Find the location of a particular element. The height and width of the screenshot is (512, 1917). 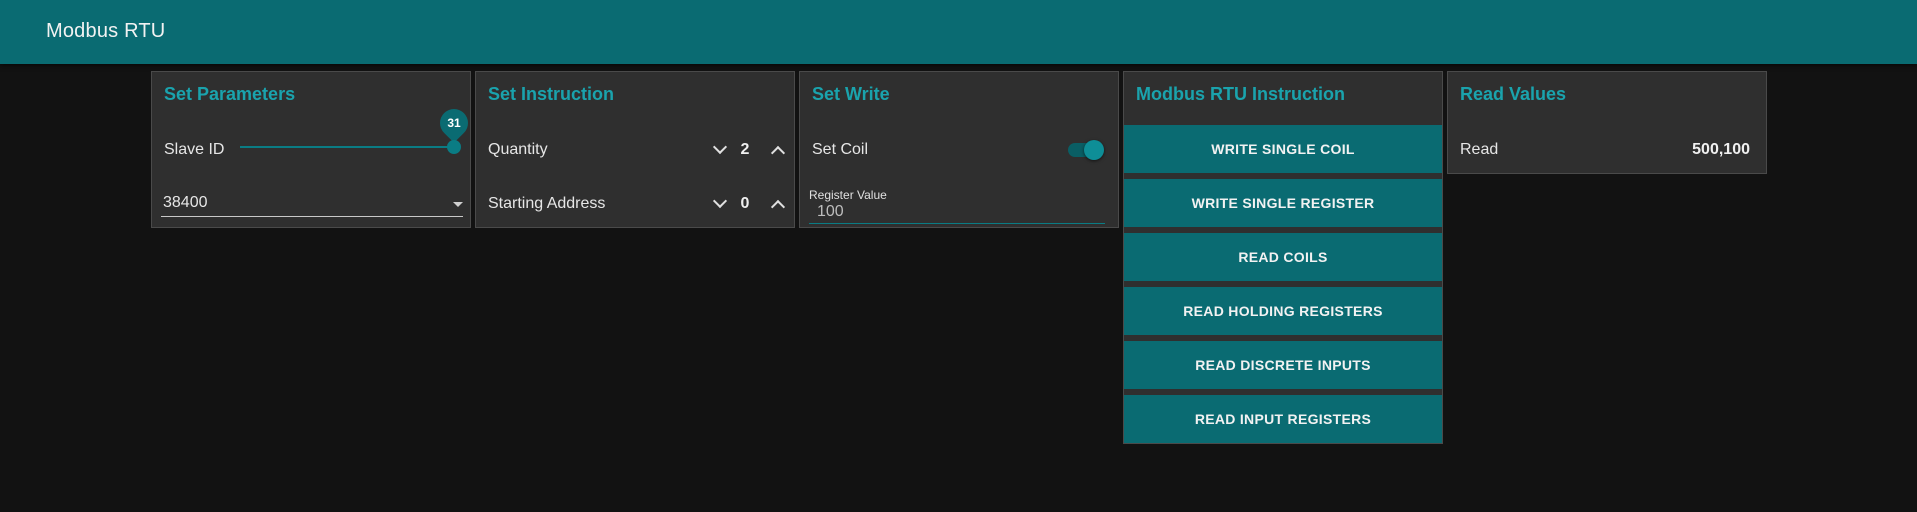

starting-address-decrement-button is located at coordinates (720, 204).